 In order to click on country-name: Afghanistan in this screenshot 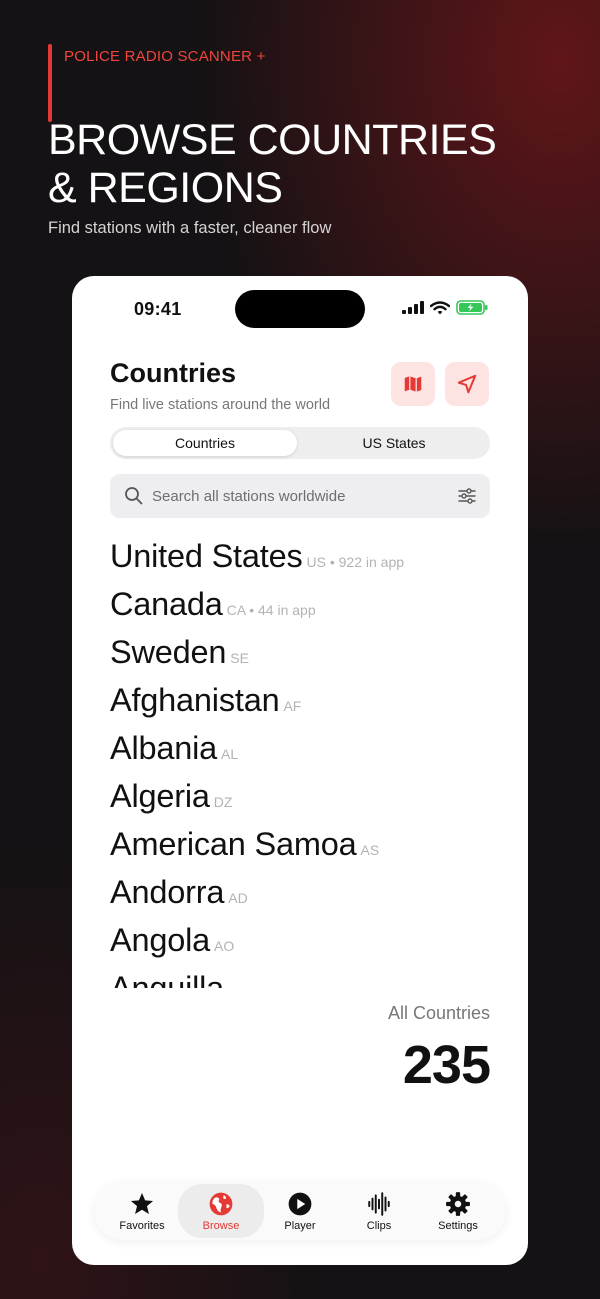, I will do `click(195, 700)`.